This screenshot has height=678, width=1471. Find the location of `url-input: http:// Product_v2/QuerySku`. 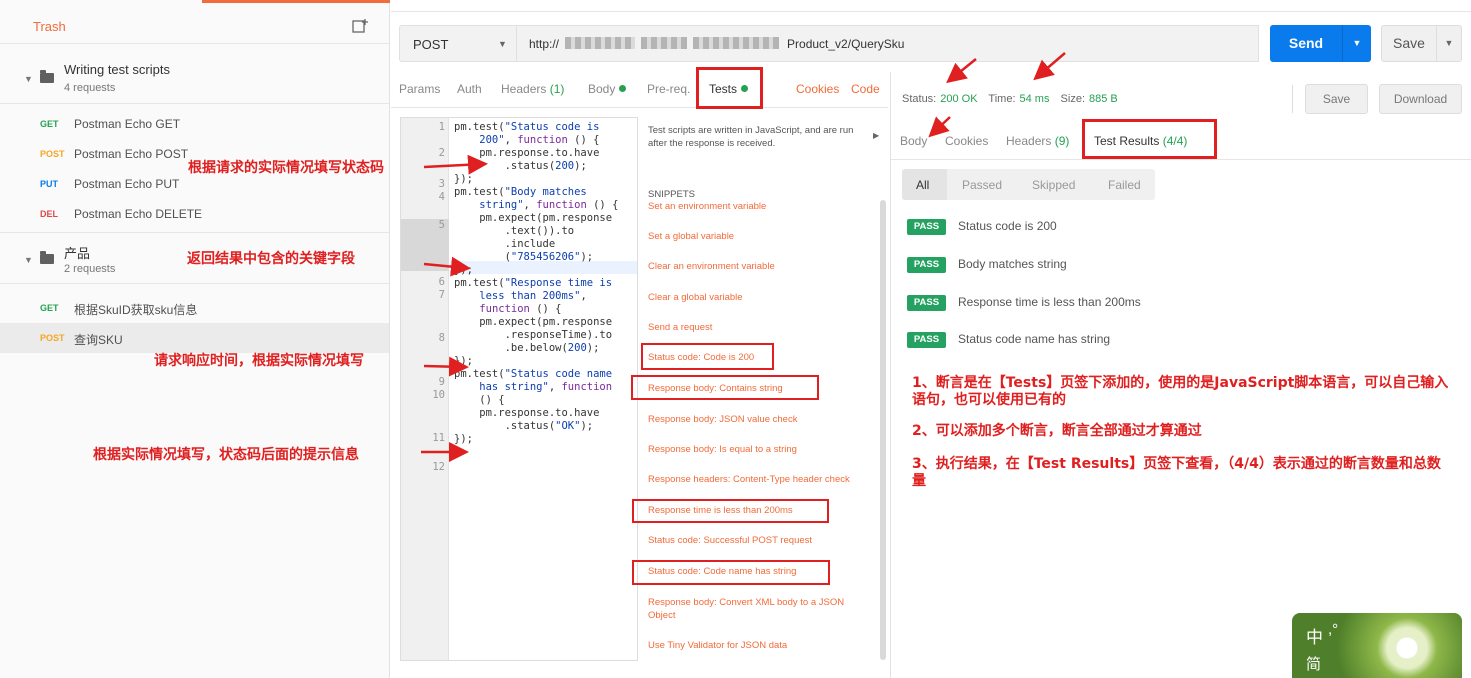

url-input: http:// Product_v2/QuerySku is located at coordinates (888, 43).